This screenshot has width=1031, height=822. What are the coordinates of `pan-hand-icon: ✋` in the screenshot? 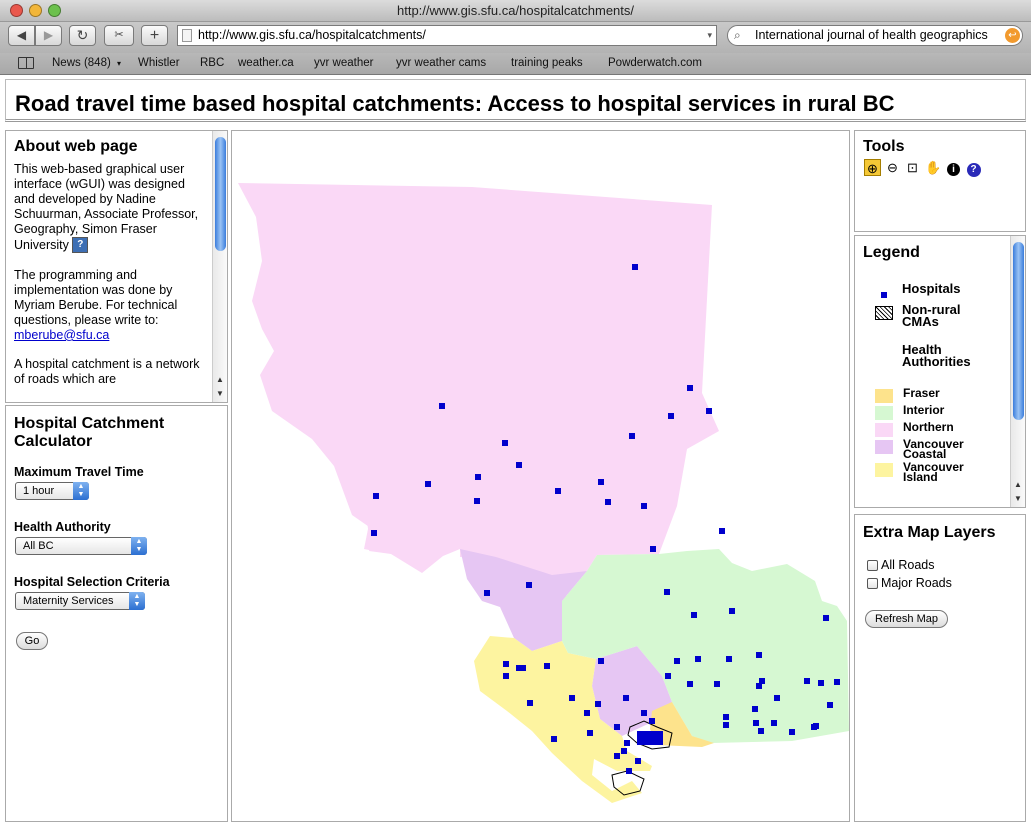 It's located at (933, 167).